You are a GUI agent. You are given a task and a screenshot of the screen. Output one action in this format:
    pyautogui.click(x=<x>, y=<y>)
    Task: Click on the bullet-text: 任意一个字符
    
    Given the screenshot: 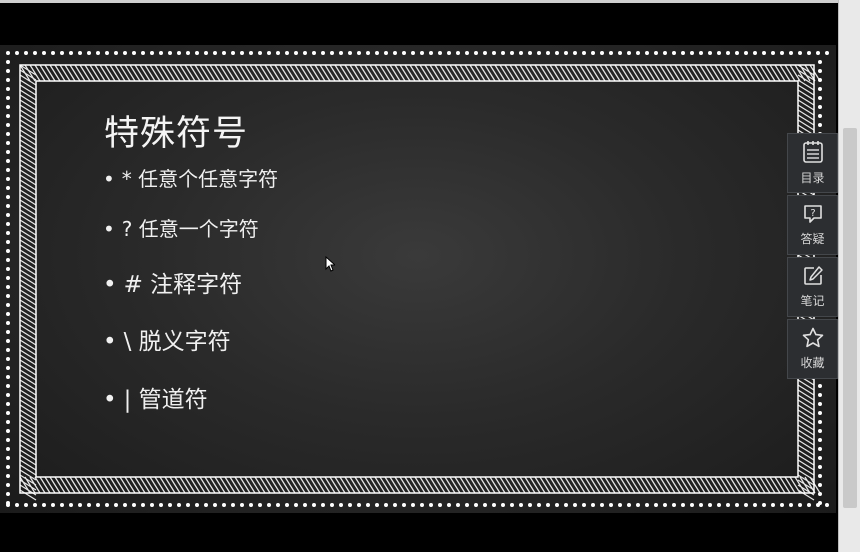 What is the action you would take?
    pyautogui.click(x=198, y=229)
    